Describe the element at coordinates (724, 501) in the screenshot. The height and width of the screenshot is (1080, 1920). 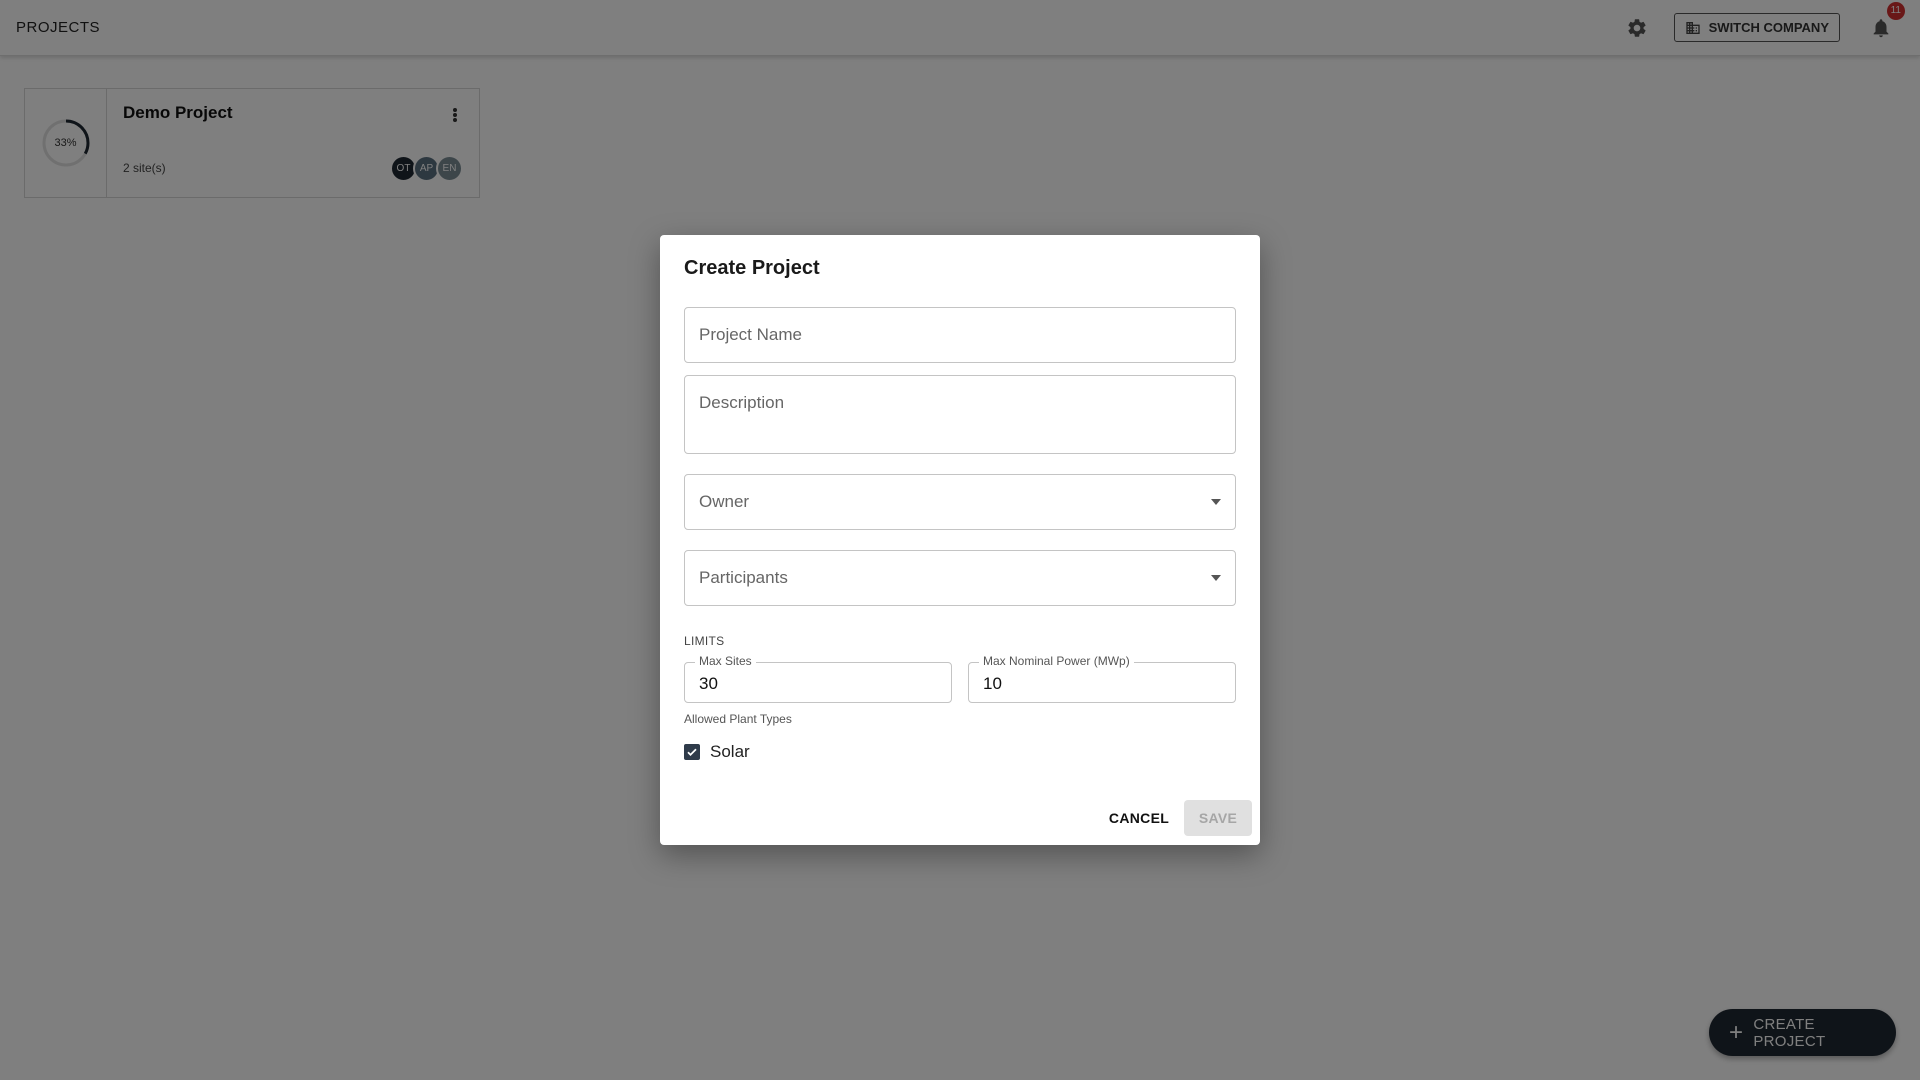
I see `owner-placeholder: Owner` at that location.